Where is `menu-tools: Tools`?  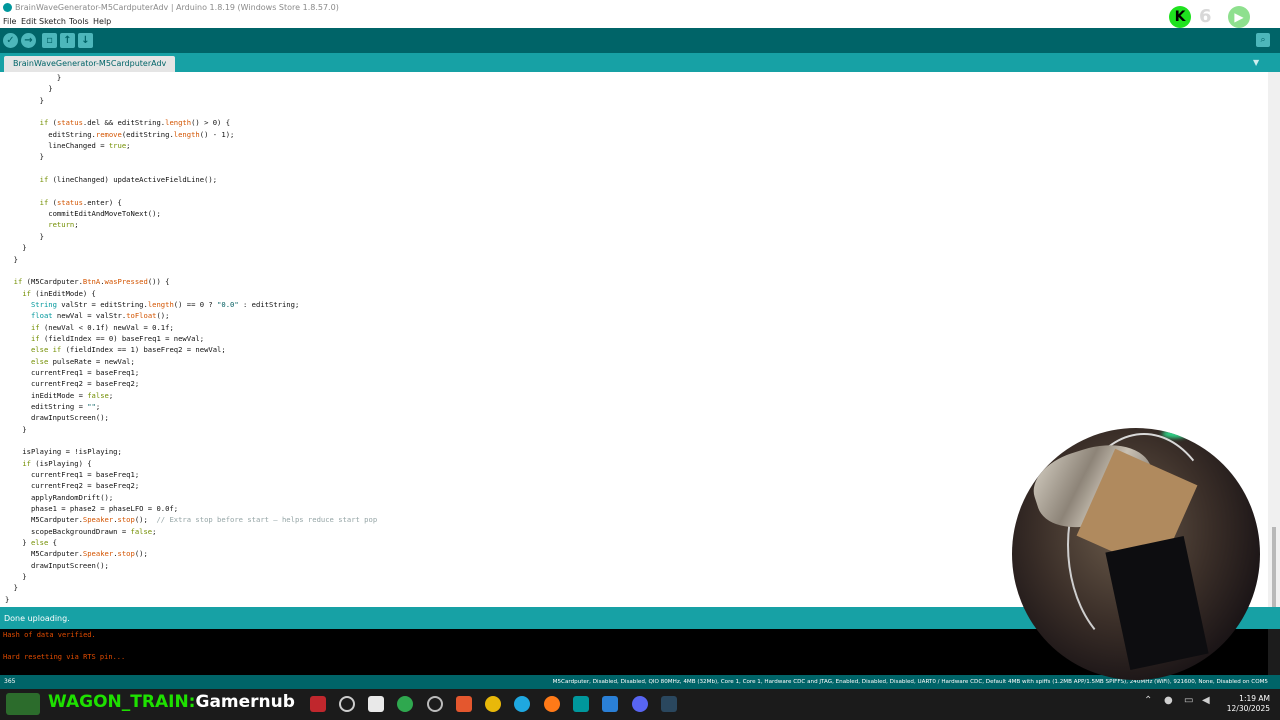
menu-tools: Tools is located at coordinates (79, 21).